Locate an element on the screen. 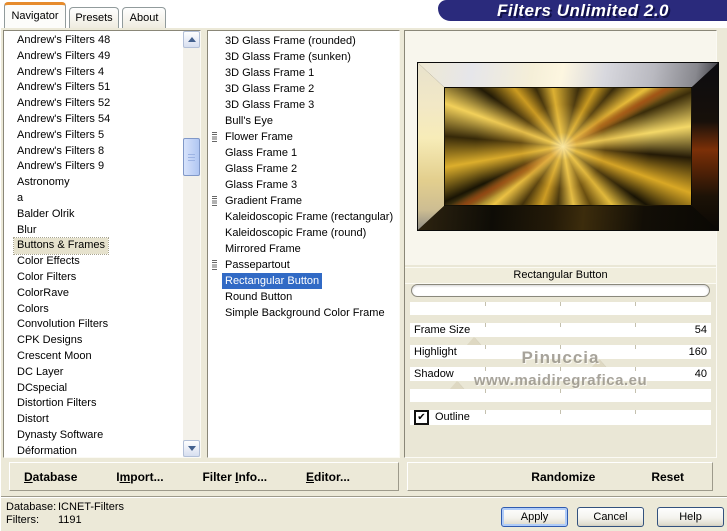 Image resolution: width=727 pixels, height=531 pixels. category-item: ColorRave is located at coordinates (102, 294).